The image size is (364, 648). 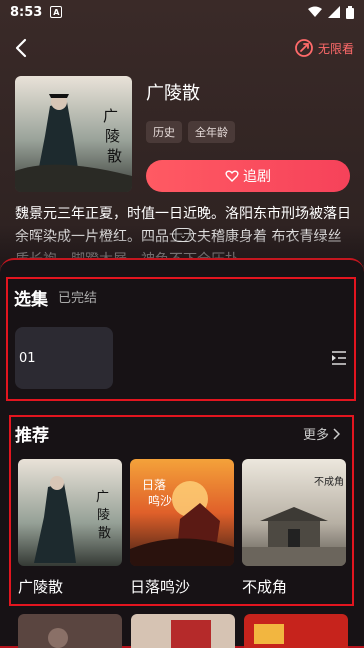 I want to click on more-label: 更多, so click(x=315, y=435).